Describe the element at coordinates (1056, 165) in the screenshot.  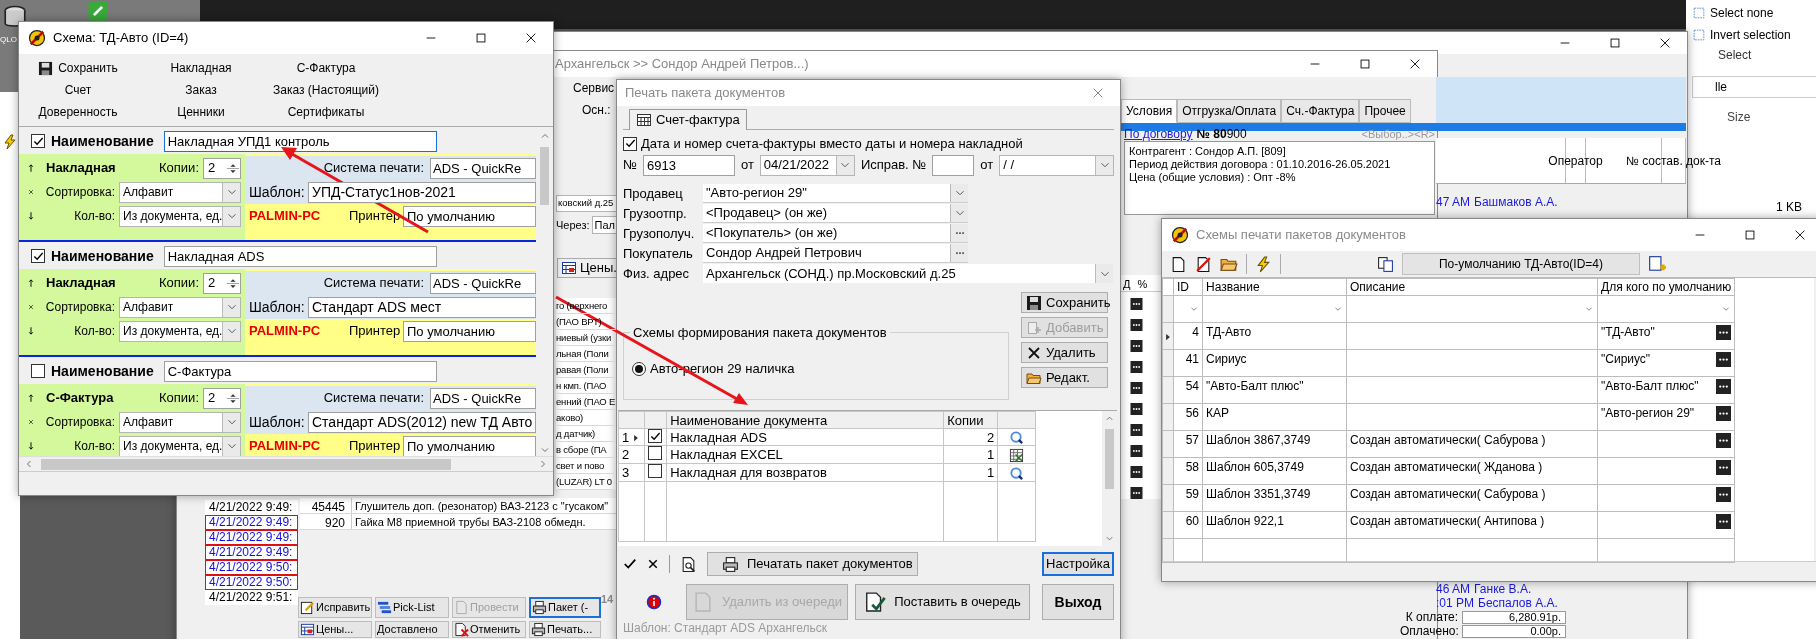
I see `correction-date-field: / /` at that location.